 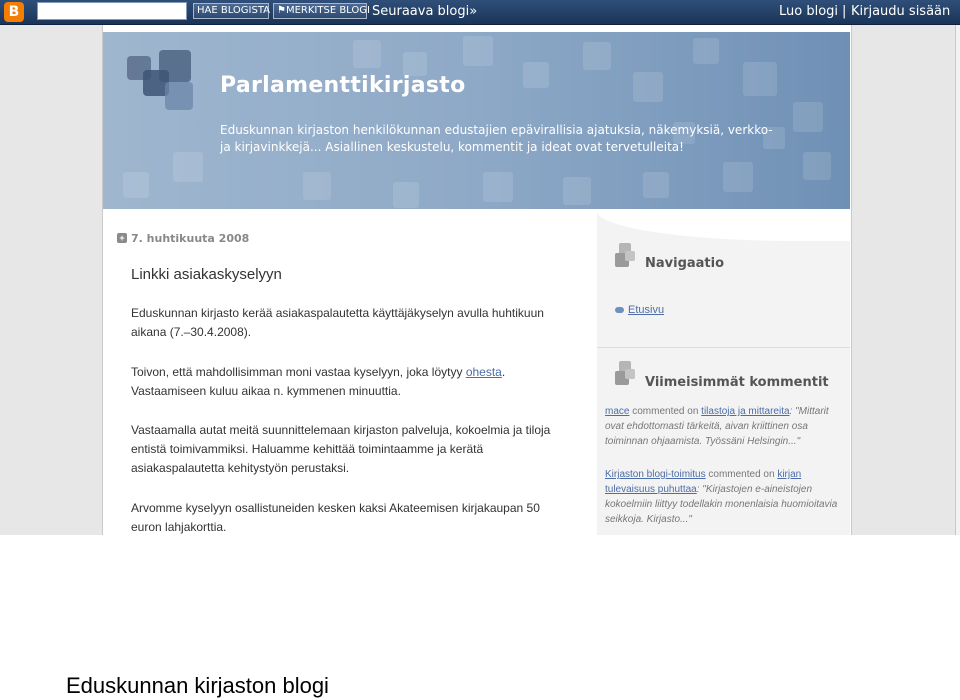 I want to click on comment-post-link: tilastoja ja mittareita, so click(x=745, y=411).